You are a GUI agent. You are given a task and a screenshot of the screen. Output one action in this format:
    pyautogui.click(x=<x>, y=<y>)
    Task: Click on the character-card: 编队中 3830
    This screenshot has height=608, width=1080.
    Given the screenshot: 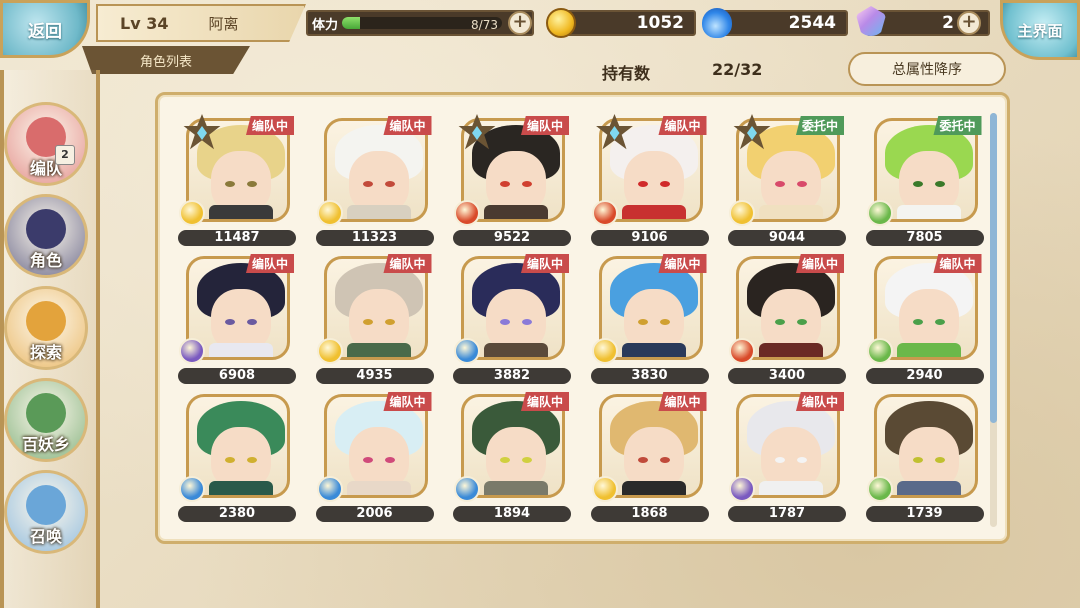 What is the action you would take?
    pyautogui.click(x=649, y=317)
    